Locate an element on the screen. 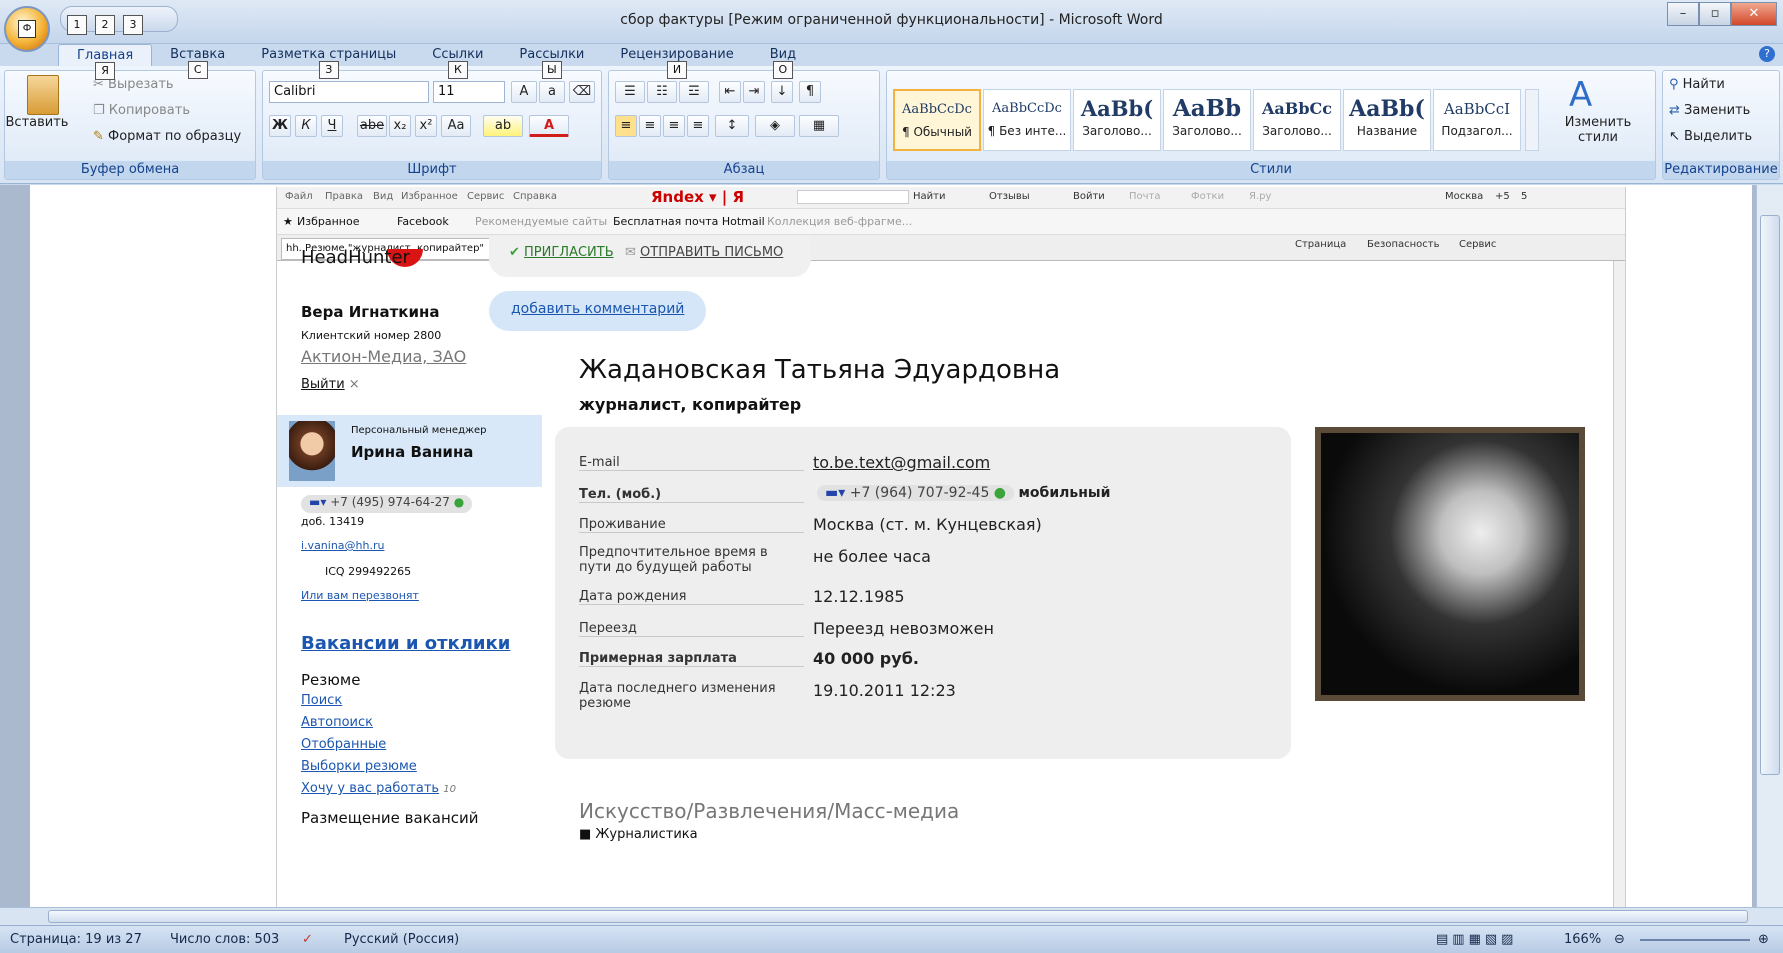 The width and height of the screenshot is (1783, 953). manager-email: i.vanina@hh.ru is located at coordinates (342, 545).